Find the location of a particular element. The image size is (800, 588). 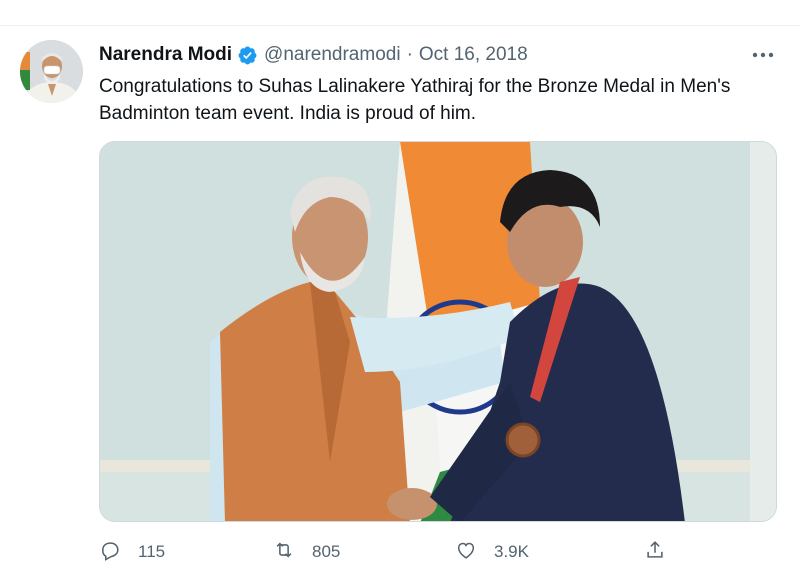

like-button: 3.9K is located at coordinates (492, 552).